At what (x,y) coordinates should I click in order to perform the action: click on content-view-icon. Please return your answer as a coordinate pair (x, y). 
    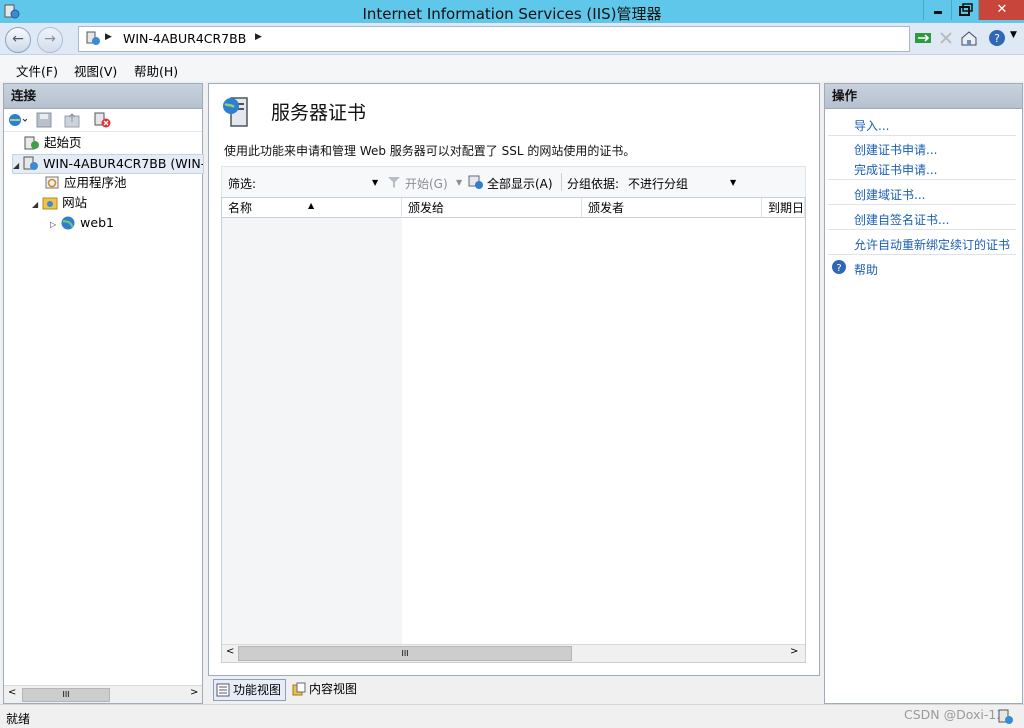
    Looking at the image, I should click on (299, 689).